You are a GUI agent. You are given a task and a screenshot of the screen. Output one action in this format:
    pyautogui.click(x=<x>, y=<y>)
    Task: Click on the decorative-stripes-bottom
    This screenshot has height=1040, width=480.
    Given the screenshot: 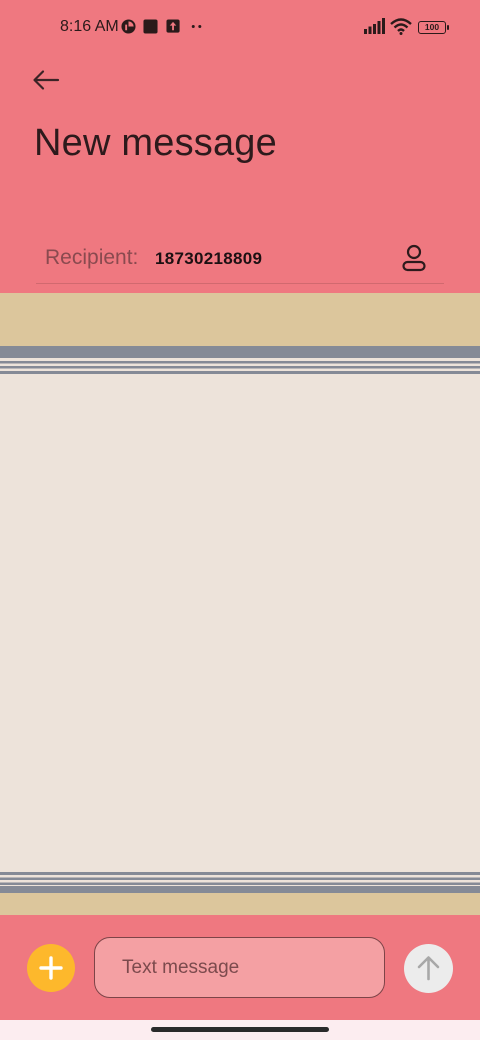 What is the action you would take?
    pyautogui.click(x=240, y=882)
    